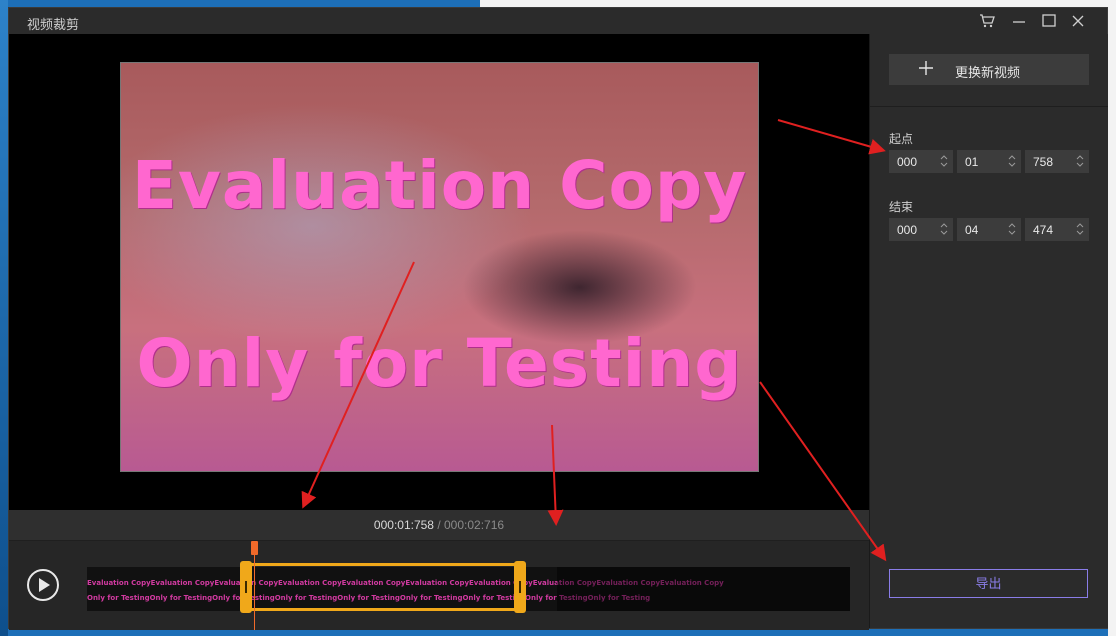 The width and height of the screenshot is (1116, 636). I want to click on selection-end-handle, so click(520, 587).